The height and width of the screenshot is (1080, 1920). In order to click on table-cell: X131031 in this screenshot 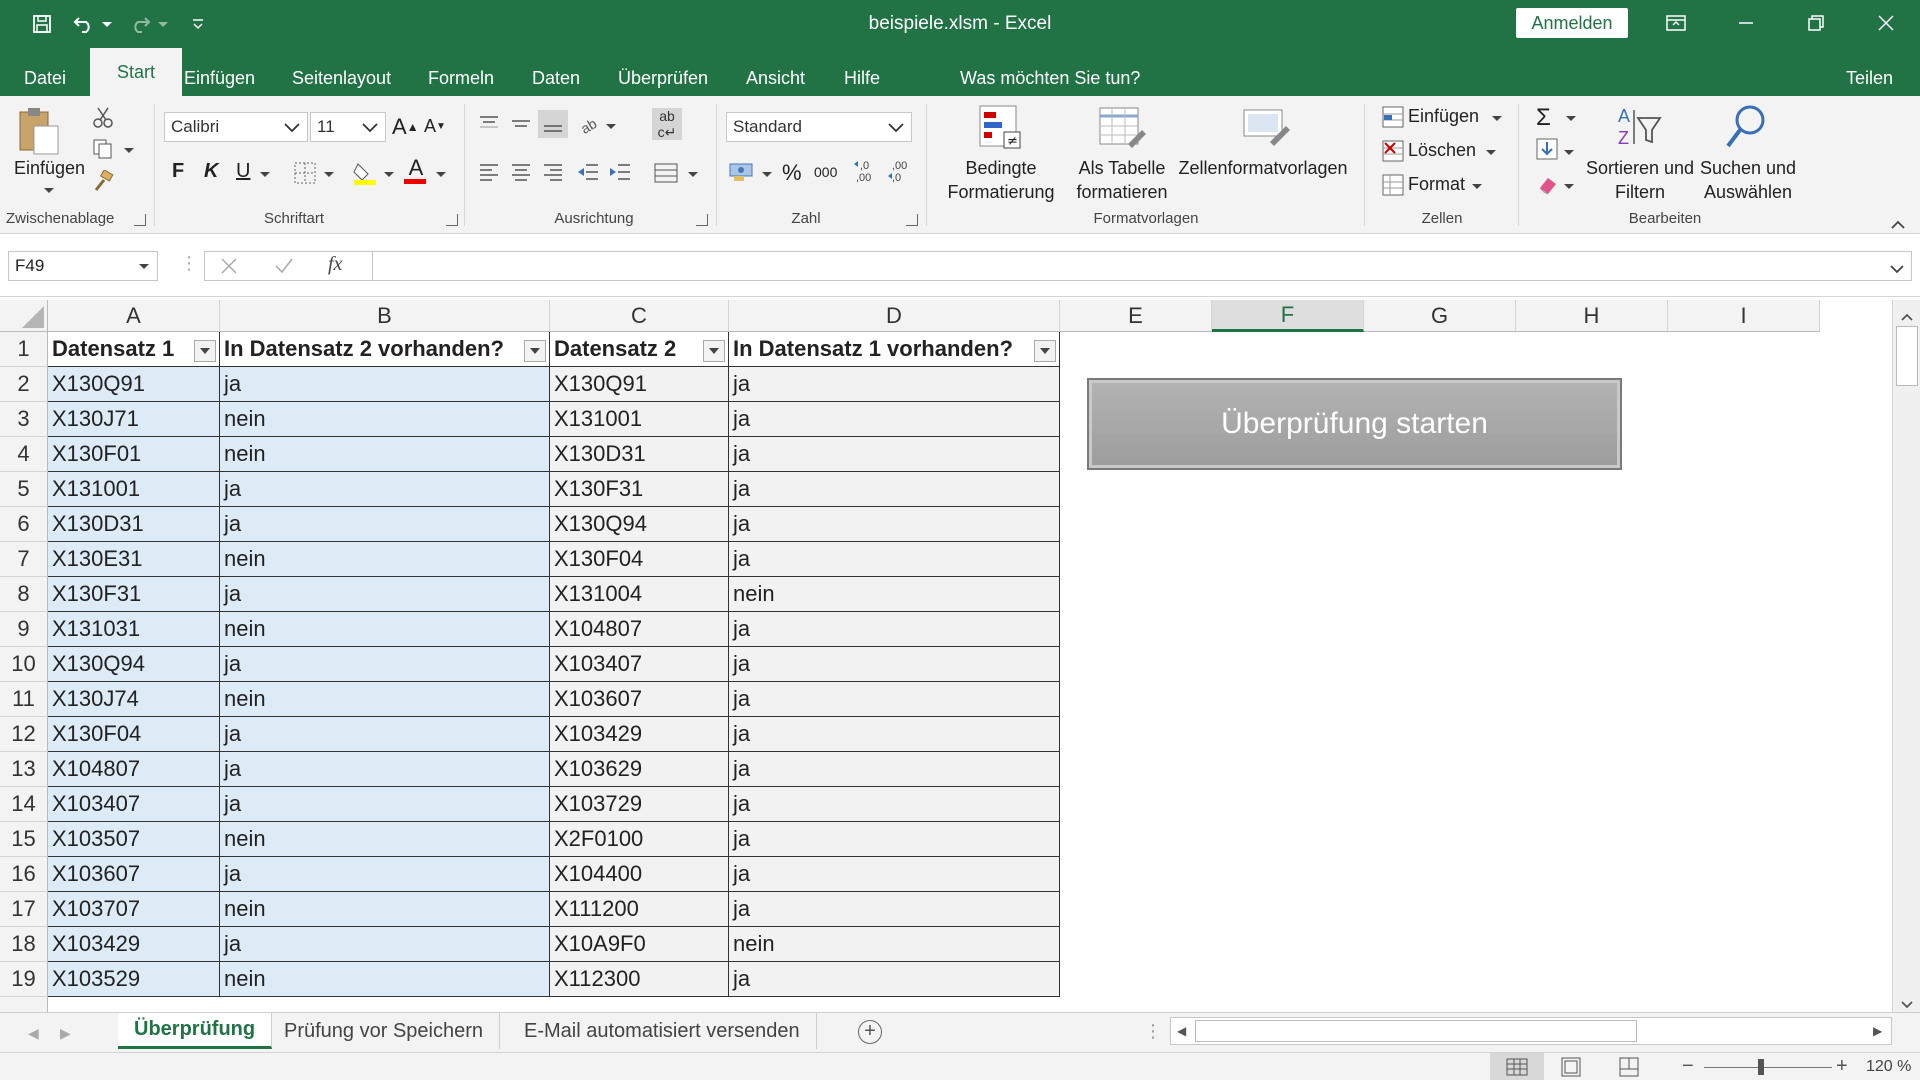, I will do `click(134, 629)`.